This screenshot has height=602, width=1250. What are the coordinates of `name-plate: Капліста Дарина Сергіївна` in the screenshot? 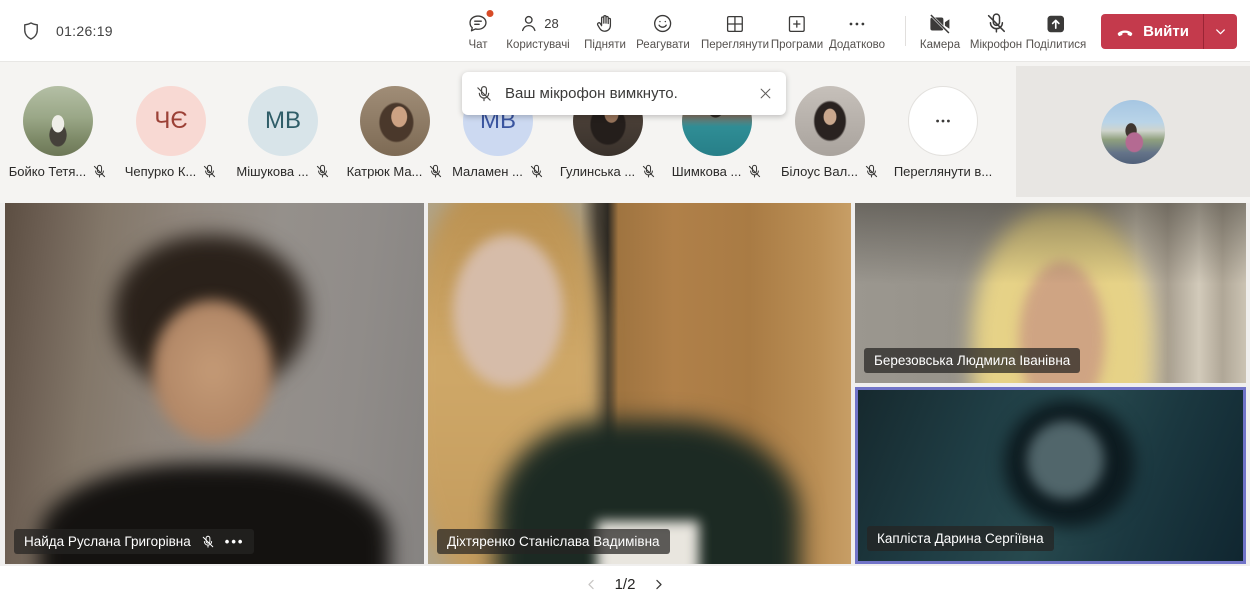 It's located at (960, 538).